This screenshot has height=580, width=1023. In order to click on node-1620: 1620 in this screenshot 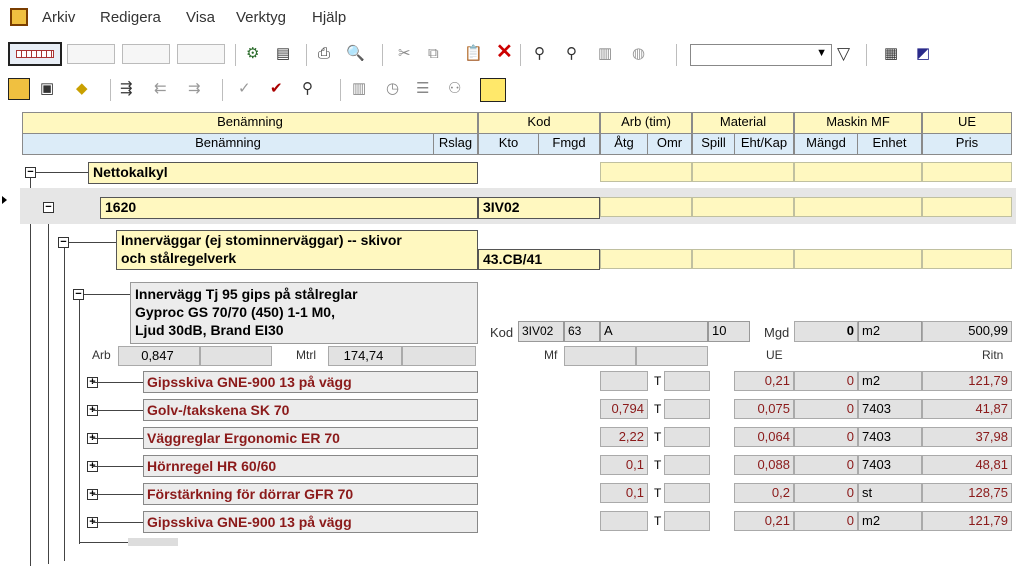, I will do `click(289, 208)`.